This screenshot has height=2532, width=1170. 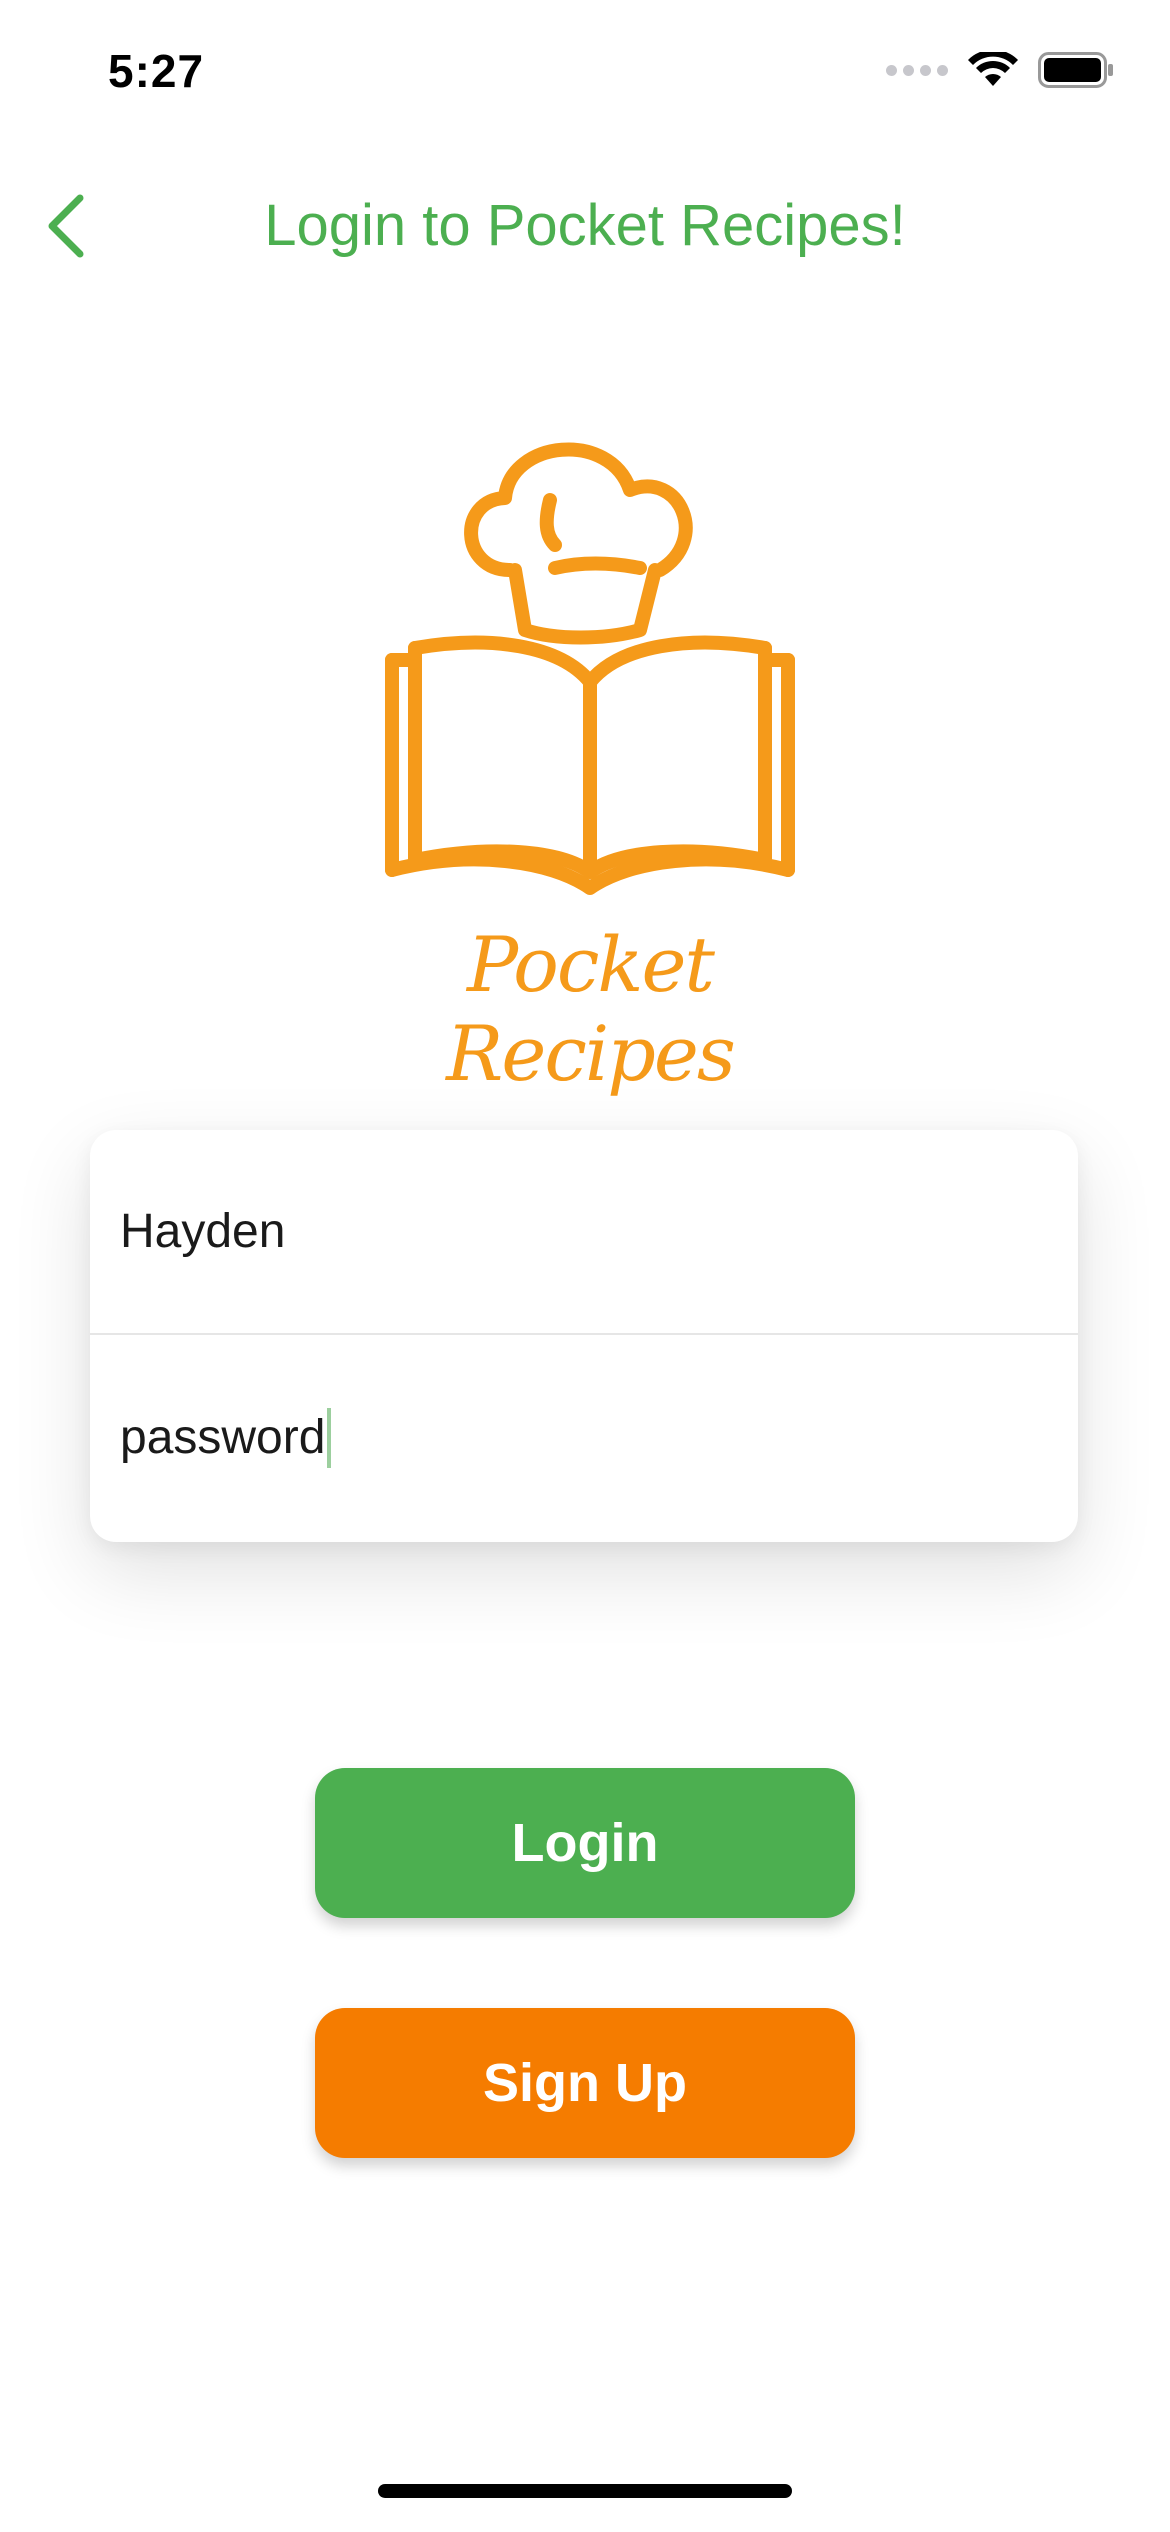 I want to click on chef-hat-book-icon, so click(x=590, y=668).